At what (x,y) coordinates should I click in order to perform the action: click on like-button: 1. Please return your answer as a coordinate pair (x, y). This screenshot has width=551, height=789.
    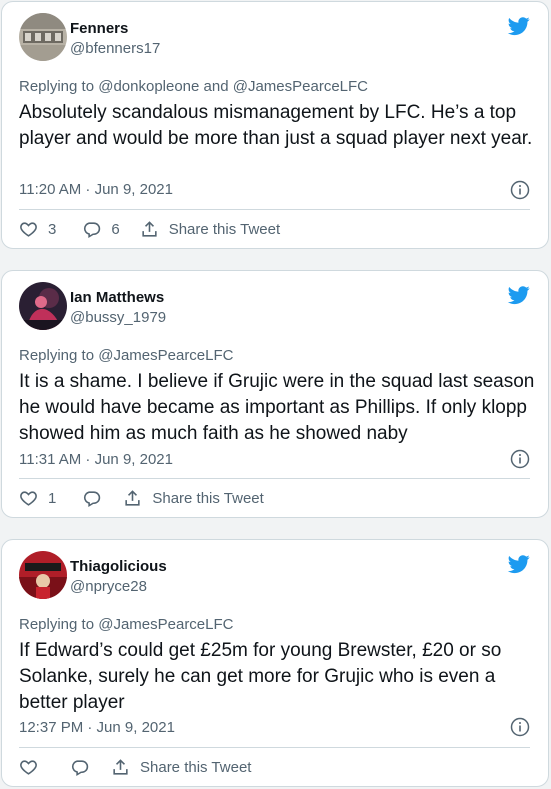
    Looking at the image, I should click on (37, 498).